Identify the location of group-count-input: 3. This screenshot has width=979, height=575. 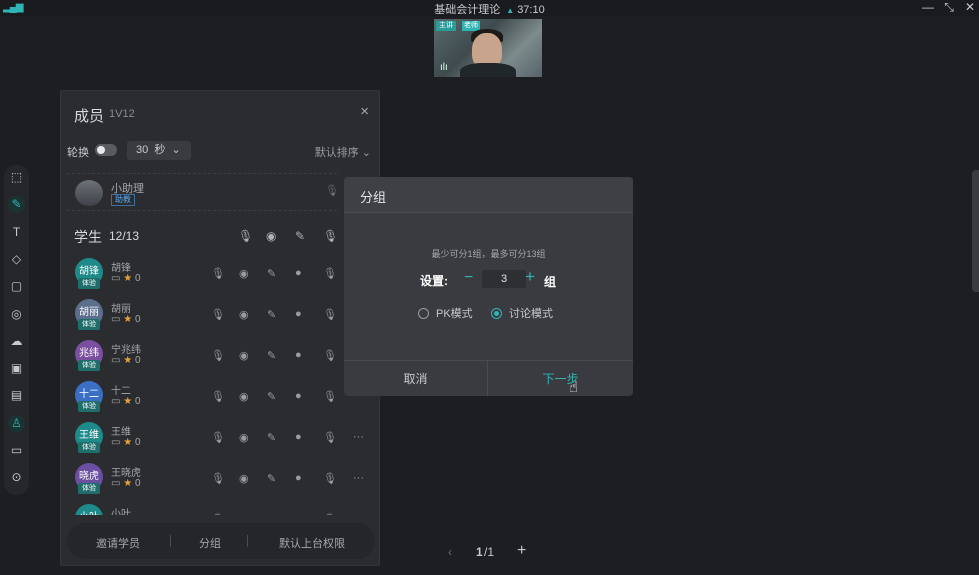
(504, 279).